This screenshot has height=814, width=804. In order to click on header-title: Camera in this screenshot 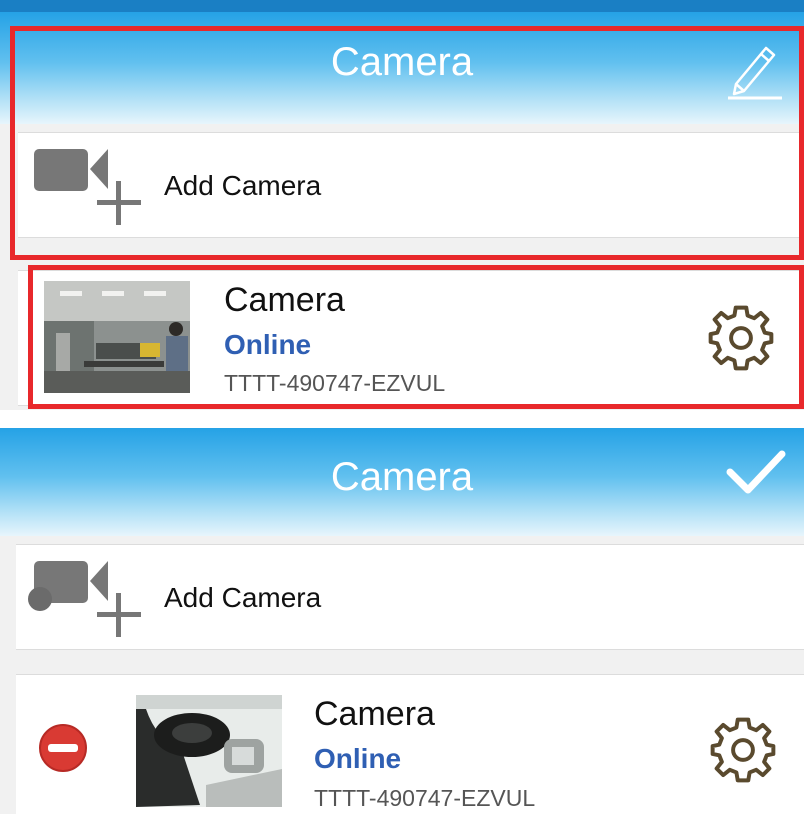, I will do `click(402, 477)`.